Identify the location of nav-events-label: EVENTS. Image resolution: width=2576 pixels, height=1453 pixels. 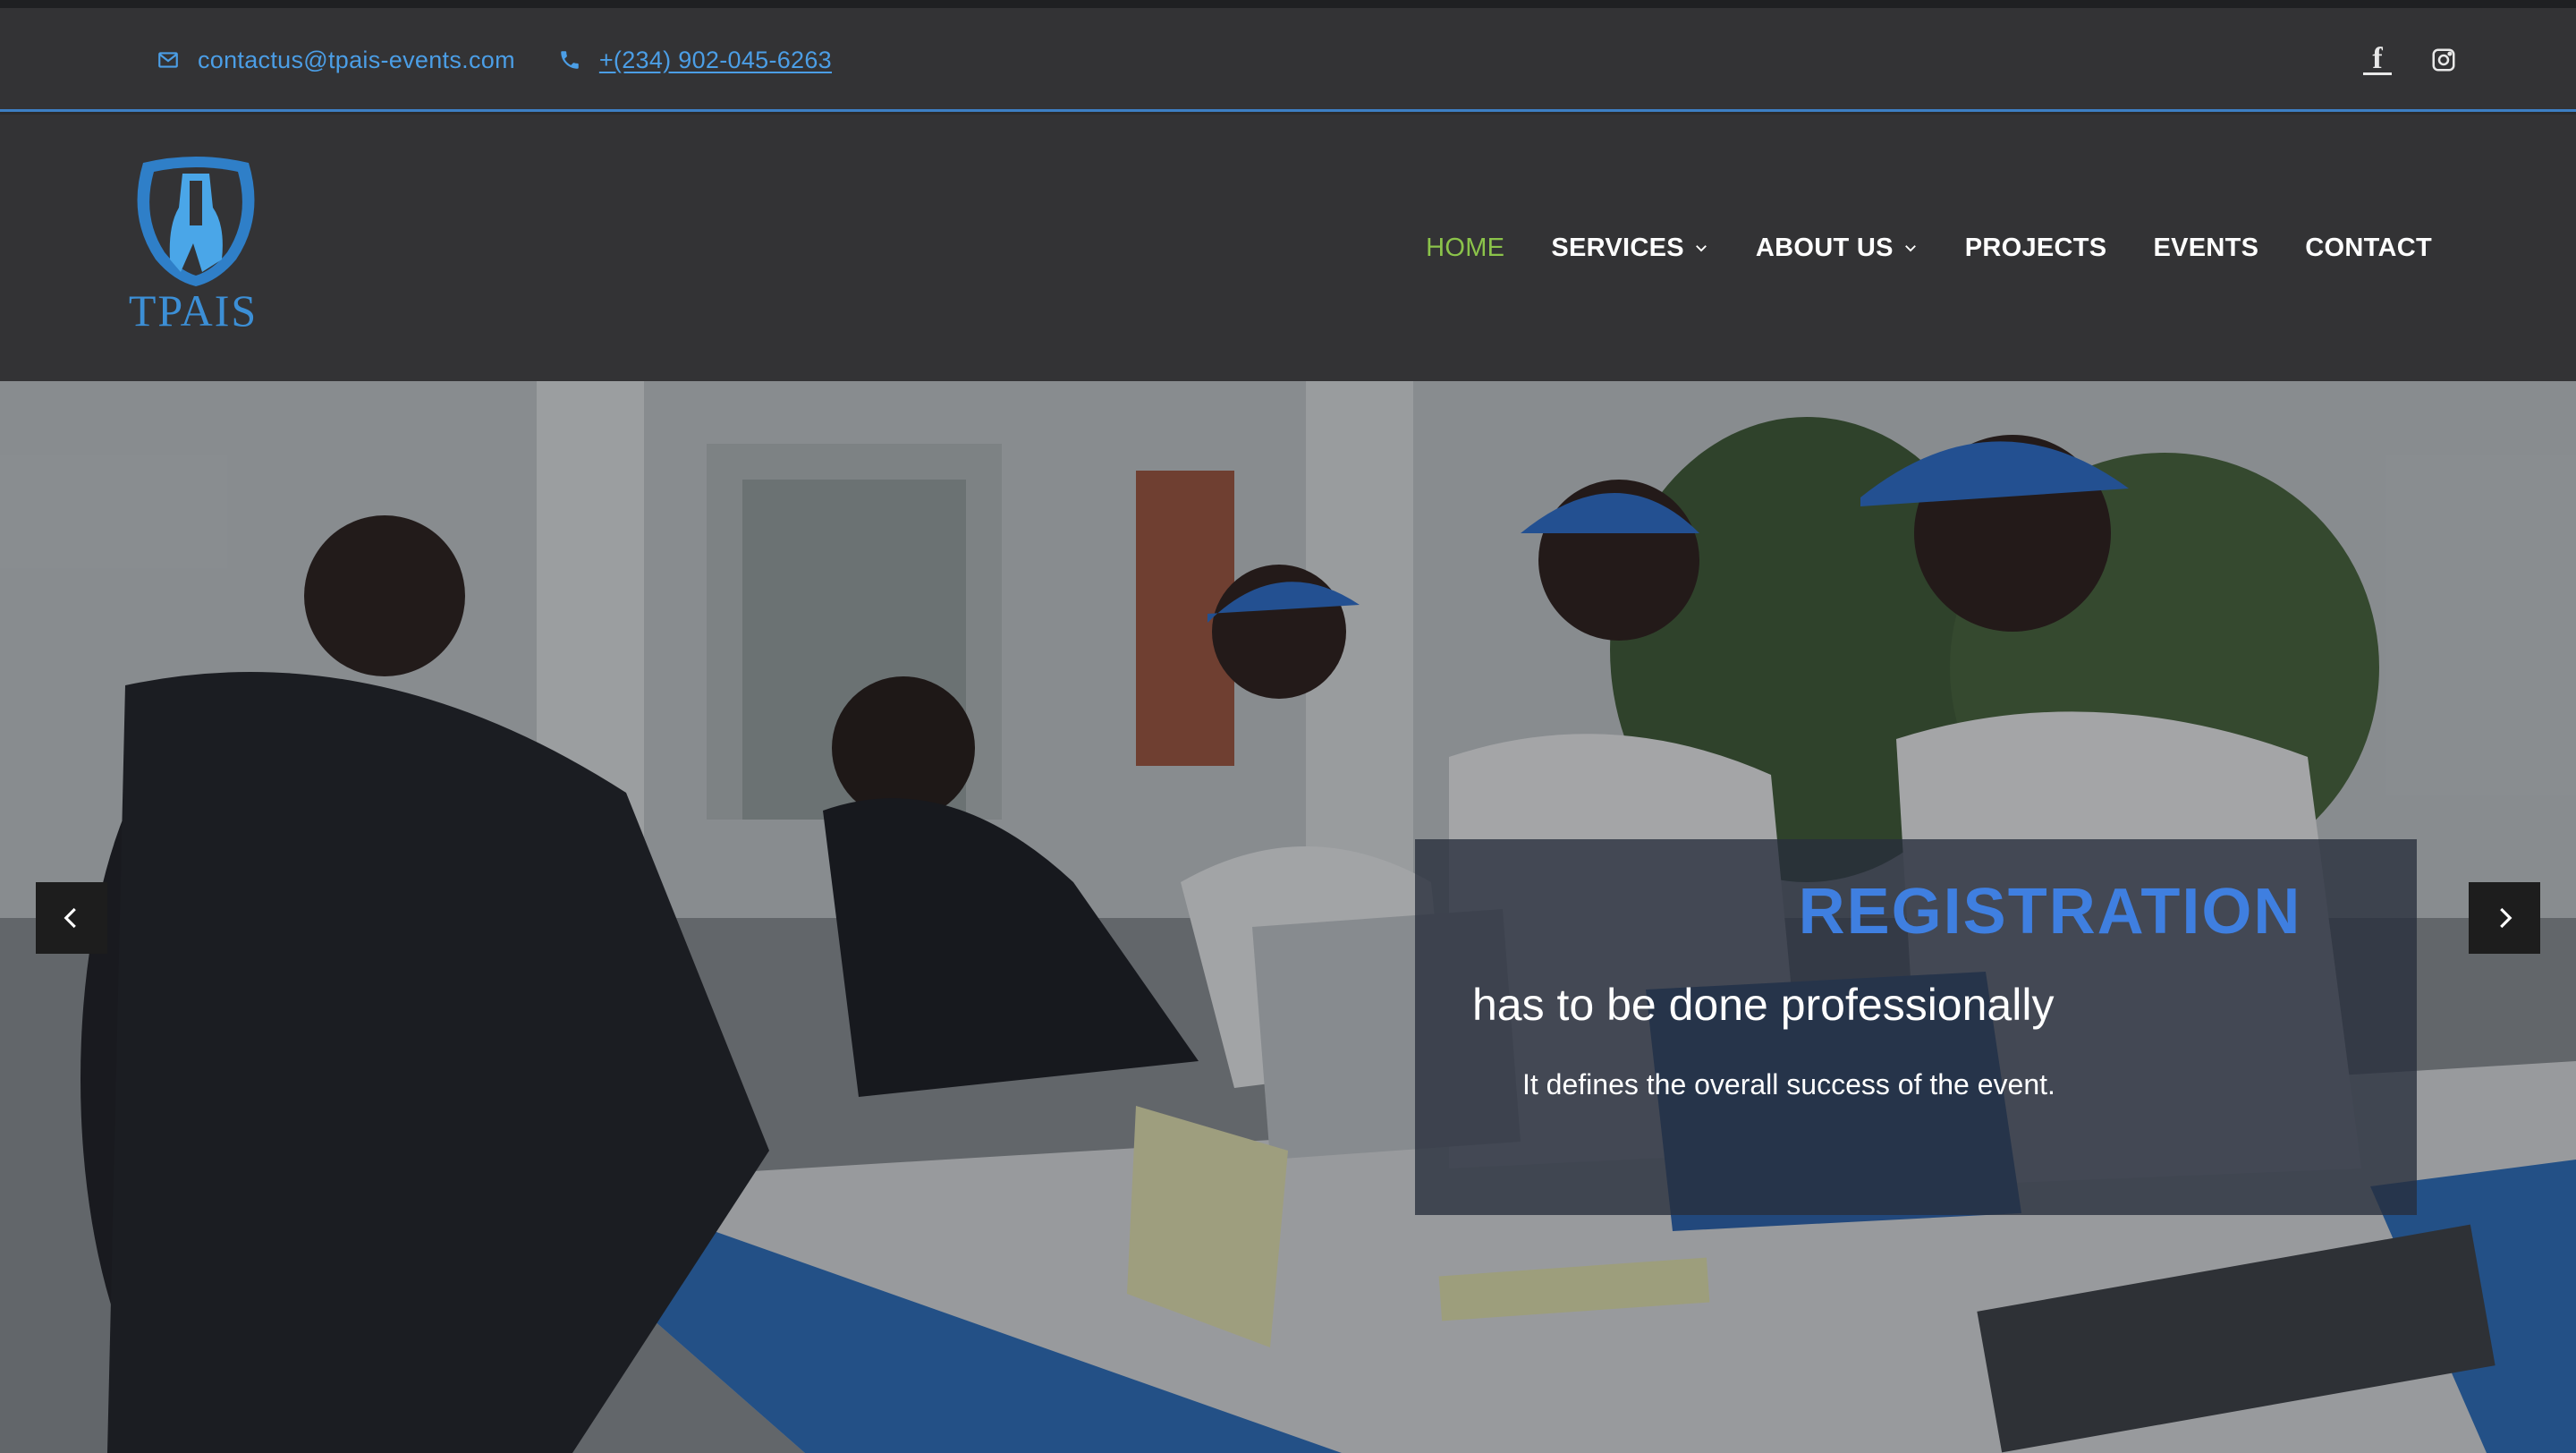
(2206, 247).